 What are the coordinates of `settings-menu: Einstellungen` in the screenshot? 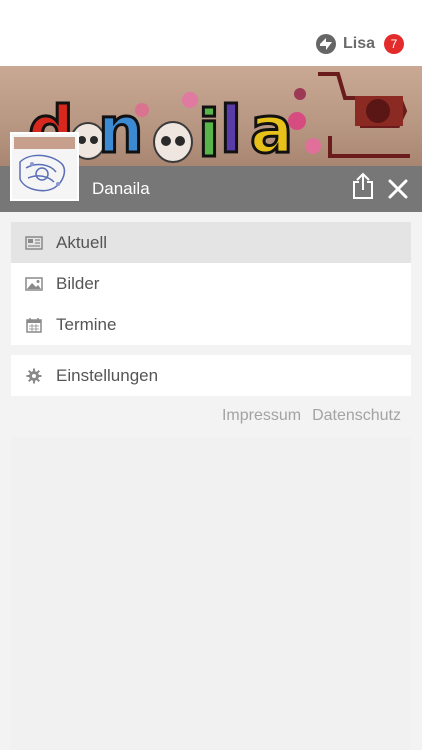 It's located at (211, 375).